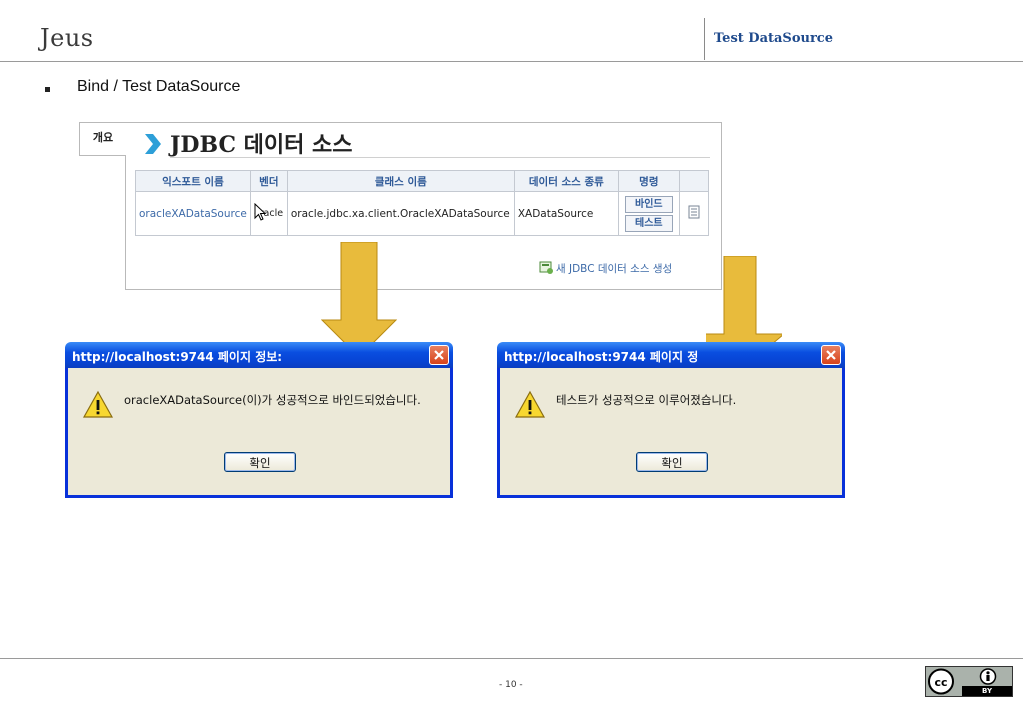  I want to click on bullet-text: Bind / Test DataSource, so click(159, 86).